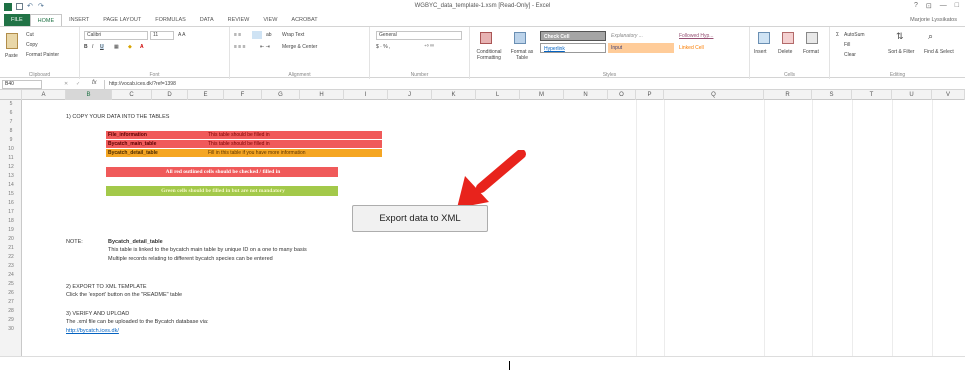  I want to click on clear-button: Clear, so click(850, 55).